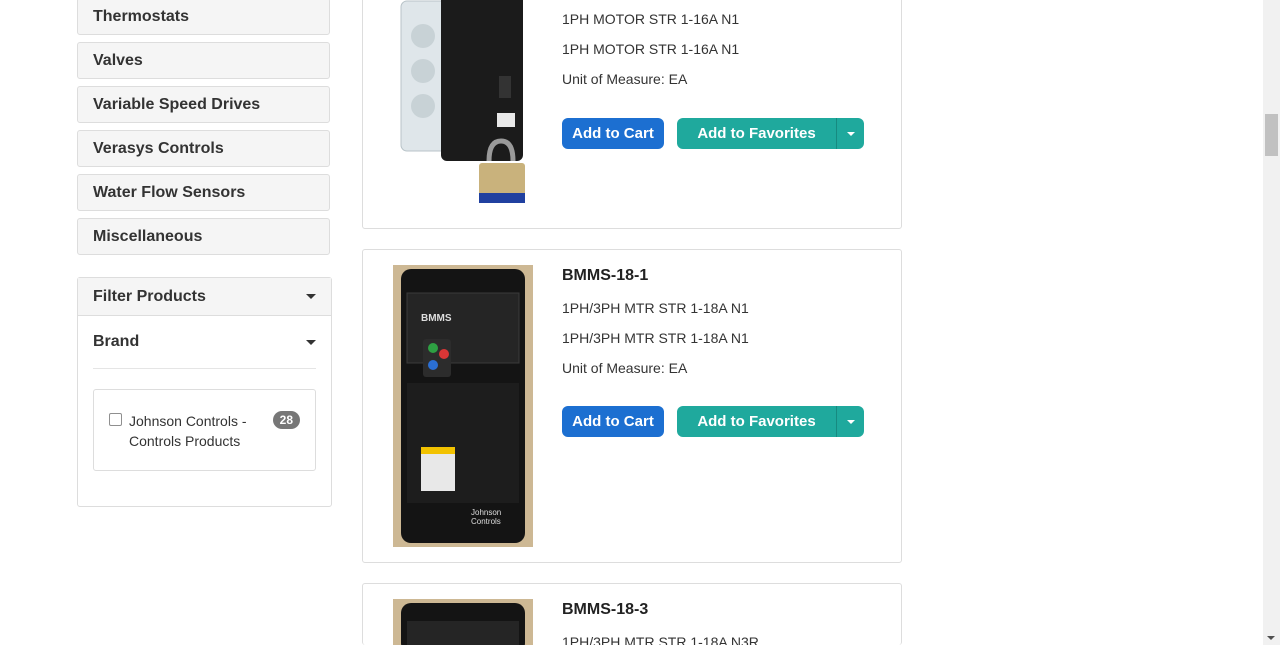  Describe the element at coordinates (655, 338) in the screenshot. I see `product-description-secondary: 1PH/3PH MTR STR 1-18A N1` at that location.